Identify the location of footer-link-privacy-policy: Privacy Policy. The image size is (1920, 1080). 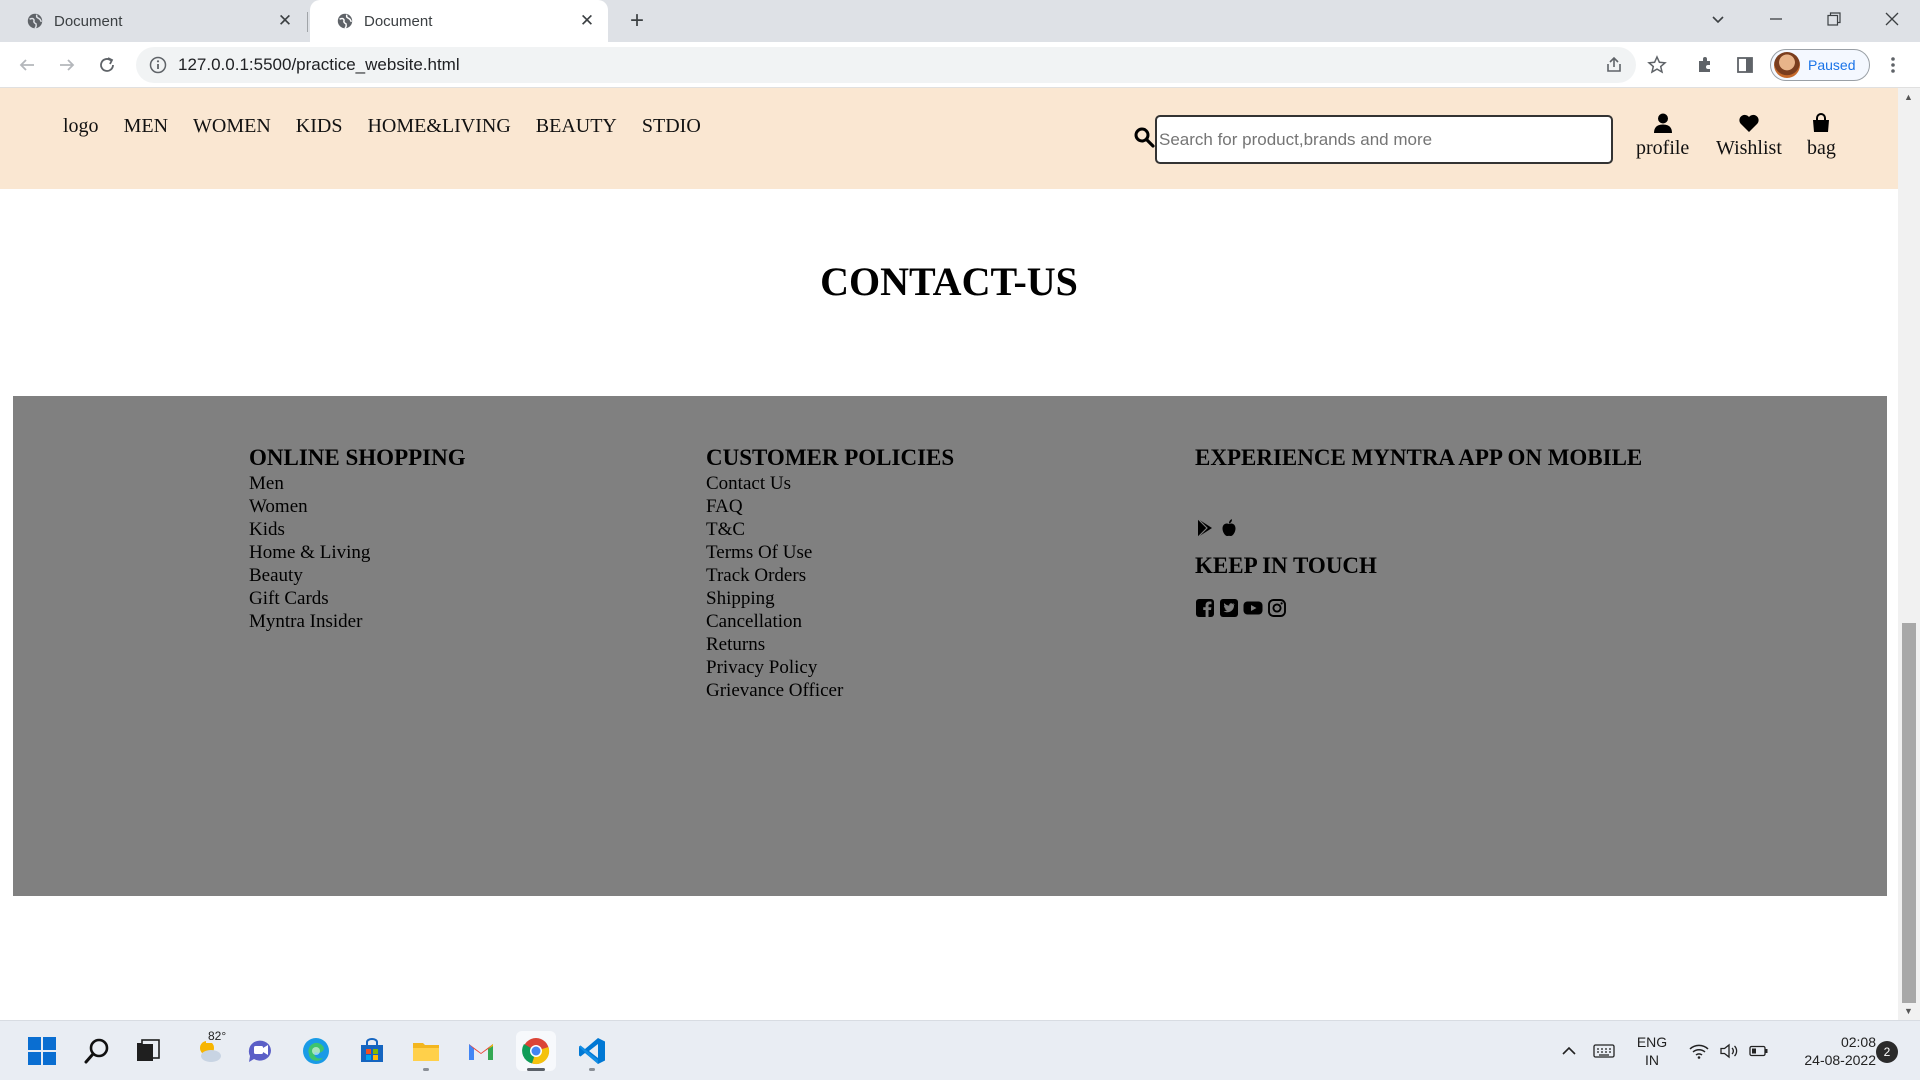
(830, 667).